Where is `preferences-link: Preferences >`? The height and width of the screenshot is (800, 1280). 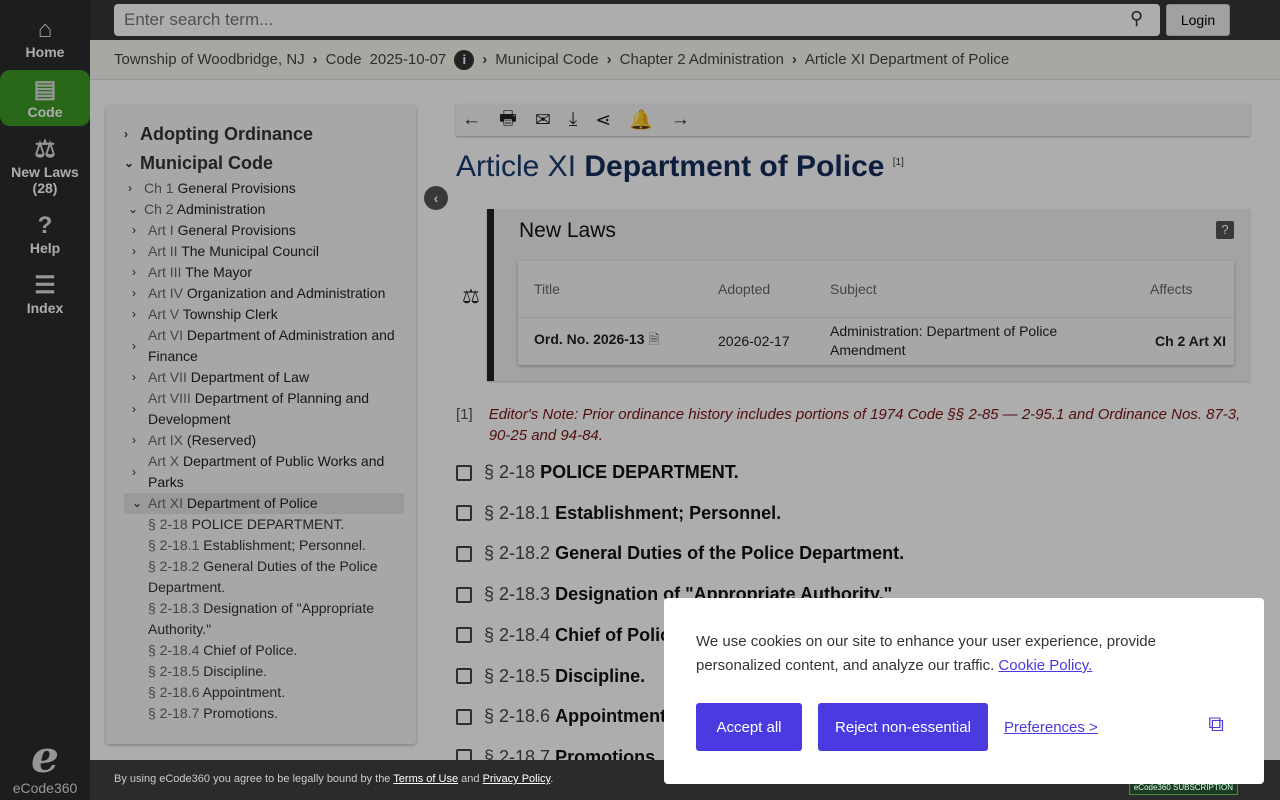 preferences-link: Preferences > is located at coordinates (1051, 728).